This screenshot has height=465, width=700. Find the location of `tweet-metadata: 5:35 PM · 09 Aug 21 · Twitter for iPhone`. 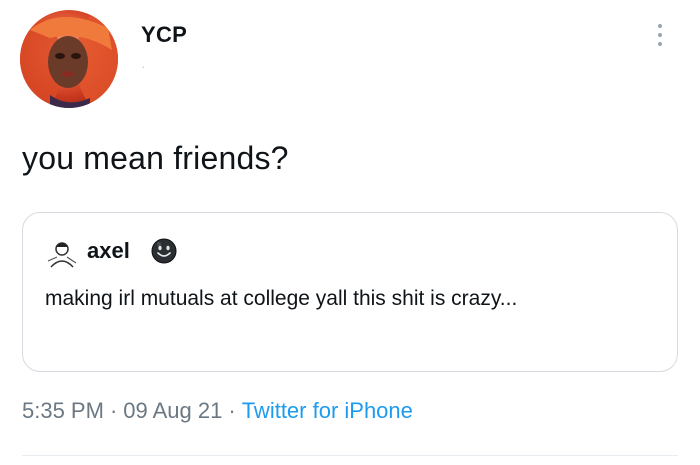

tweet-metadata: 5:35 PM · 09 Aug 21 · Twitter for iPhone is located at coordinates (217, 411).